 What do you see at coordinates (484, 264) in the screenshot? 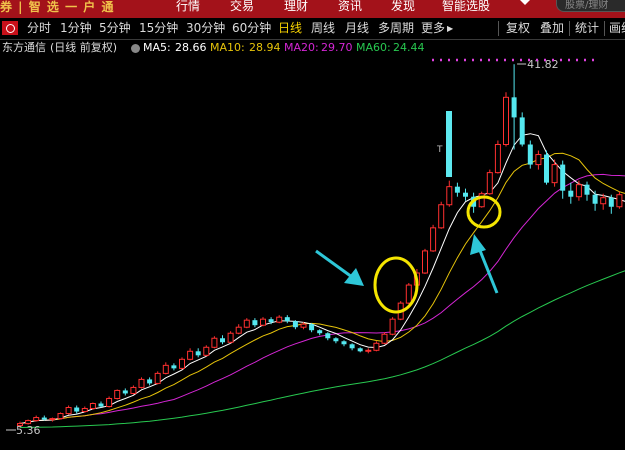
I see `annotation-arrow-up` at bounding box center [484, 264].